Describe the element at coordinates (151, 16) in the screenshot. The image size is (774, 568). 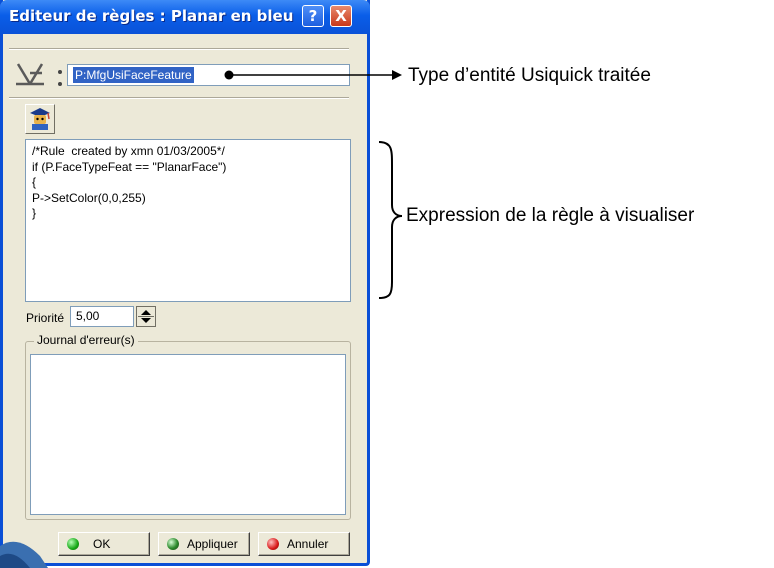
I see `dialog-title: Editeur de règles : Planar en bleu` at that location.